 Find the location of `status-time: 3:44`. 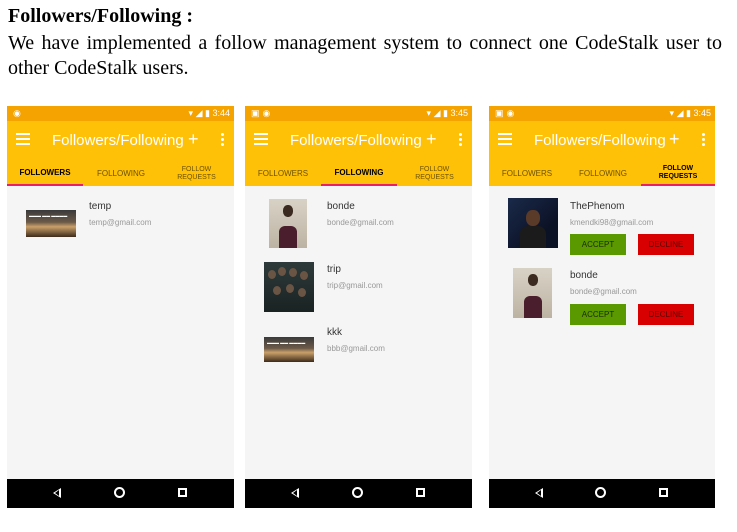

status-time: 3:44 is located at coordinates (221, 113).